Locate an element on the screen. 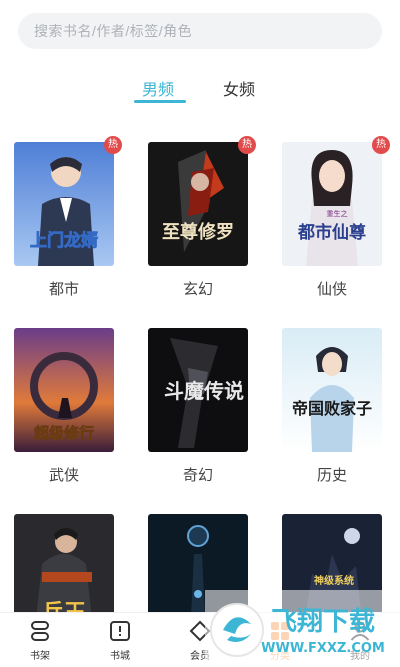  tab-male: 男频 is located at coordinates (158, 88).